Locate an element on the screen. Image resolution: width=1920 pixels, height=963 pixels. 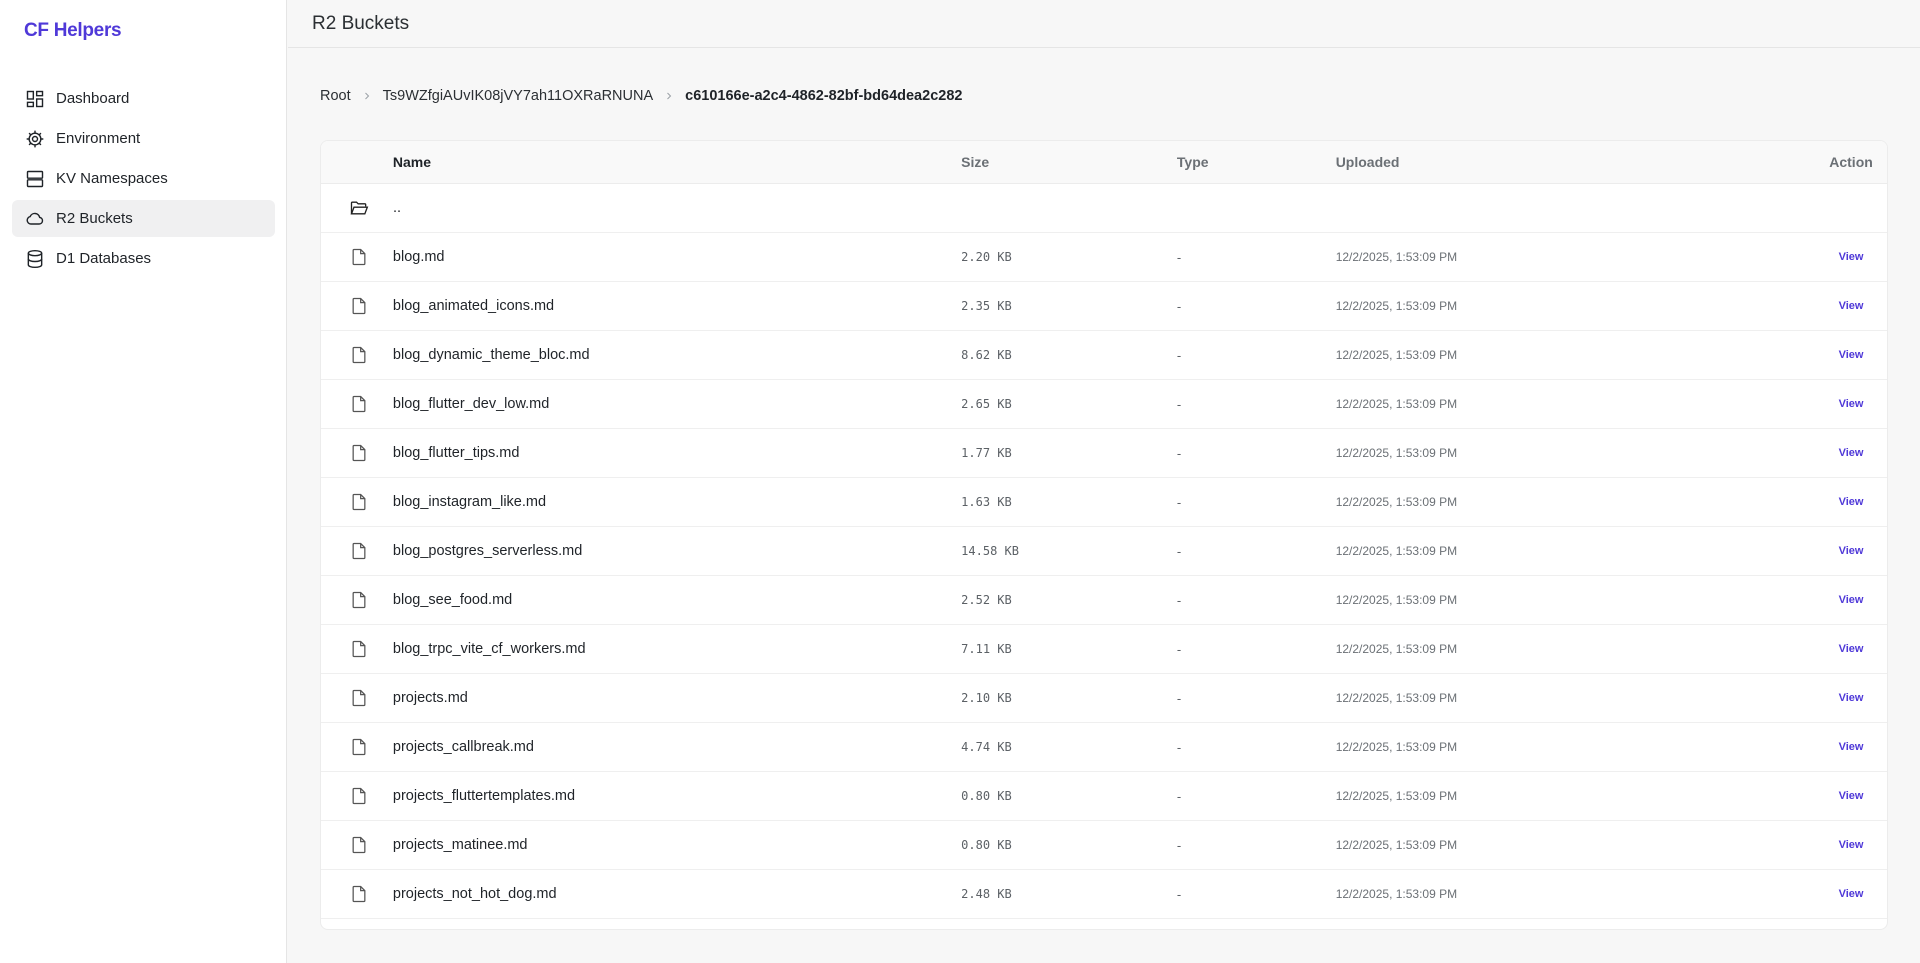
file-name: blog_animated_icons.md is located at coordinates (677, 306).